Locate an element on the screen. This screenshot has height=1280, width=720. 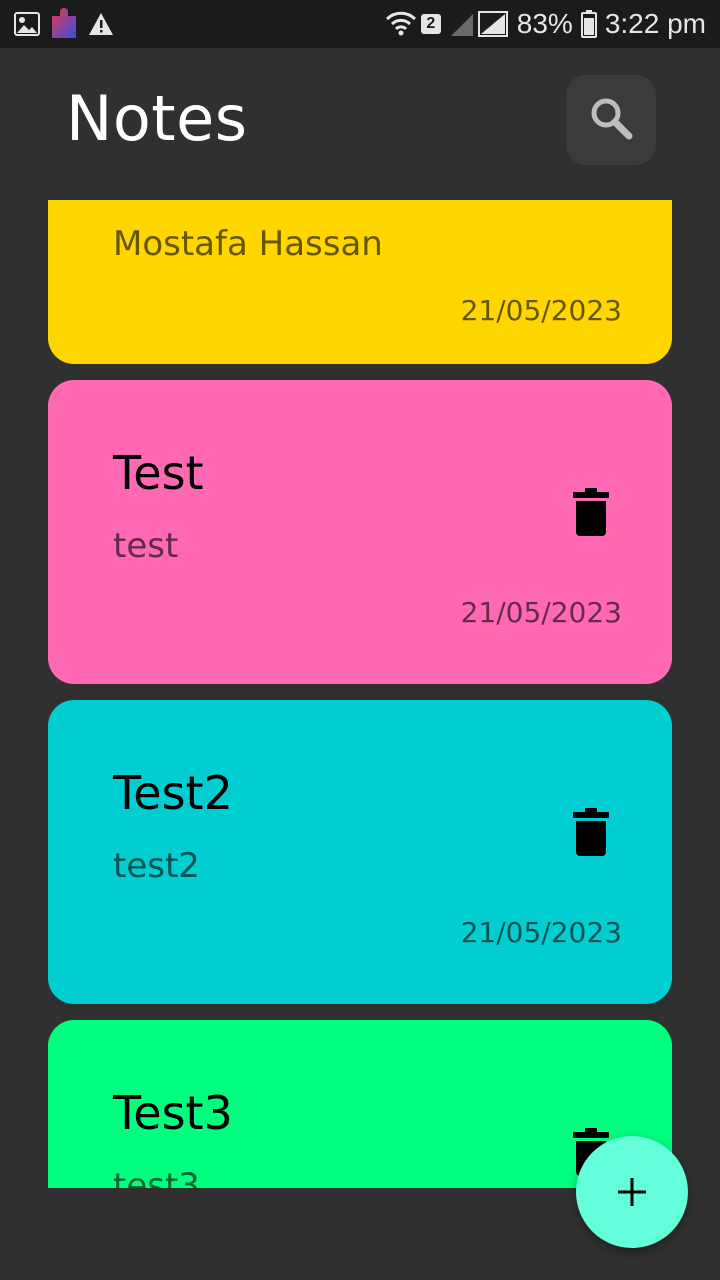
warning-icon is located at coordinates (101, 24).